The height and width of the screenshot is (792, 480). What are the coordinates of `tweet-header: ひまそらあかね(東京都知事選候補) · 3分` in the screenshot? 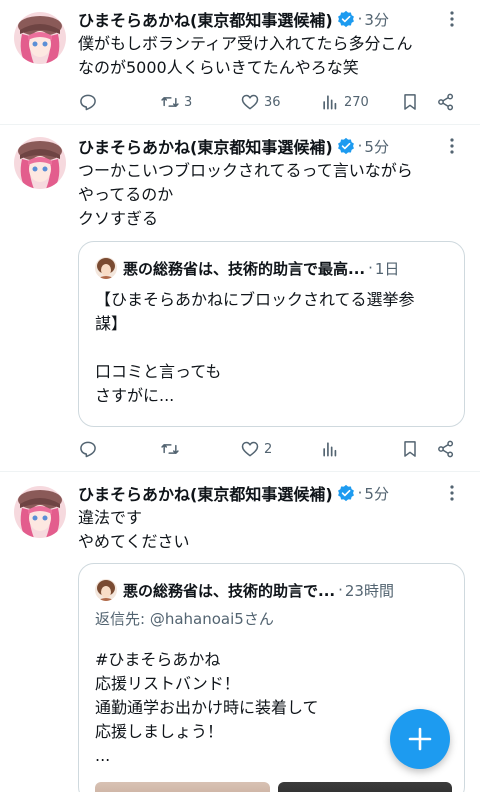 It's located at (272, 19).